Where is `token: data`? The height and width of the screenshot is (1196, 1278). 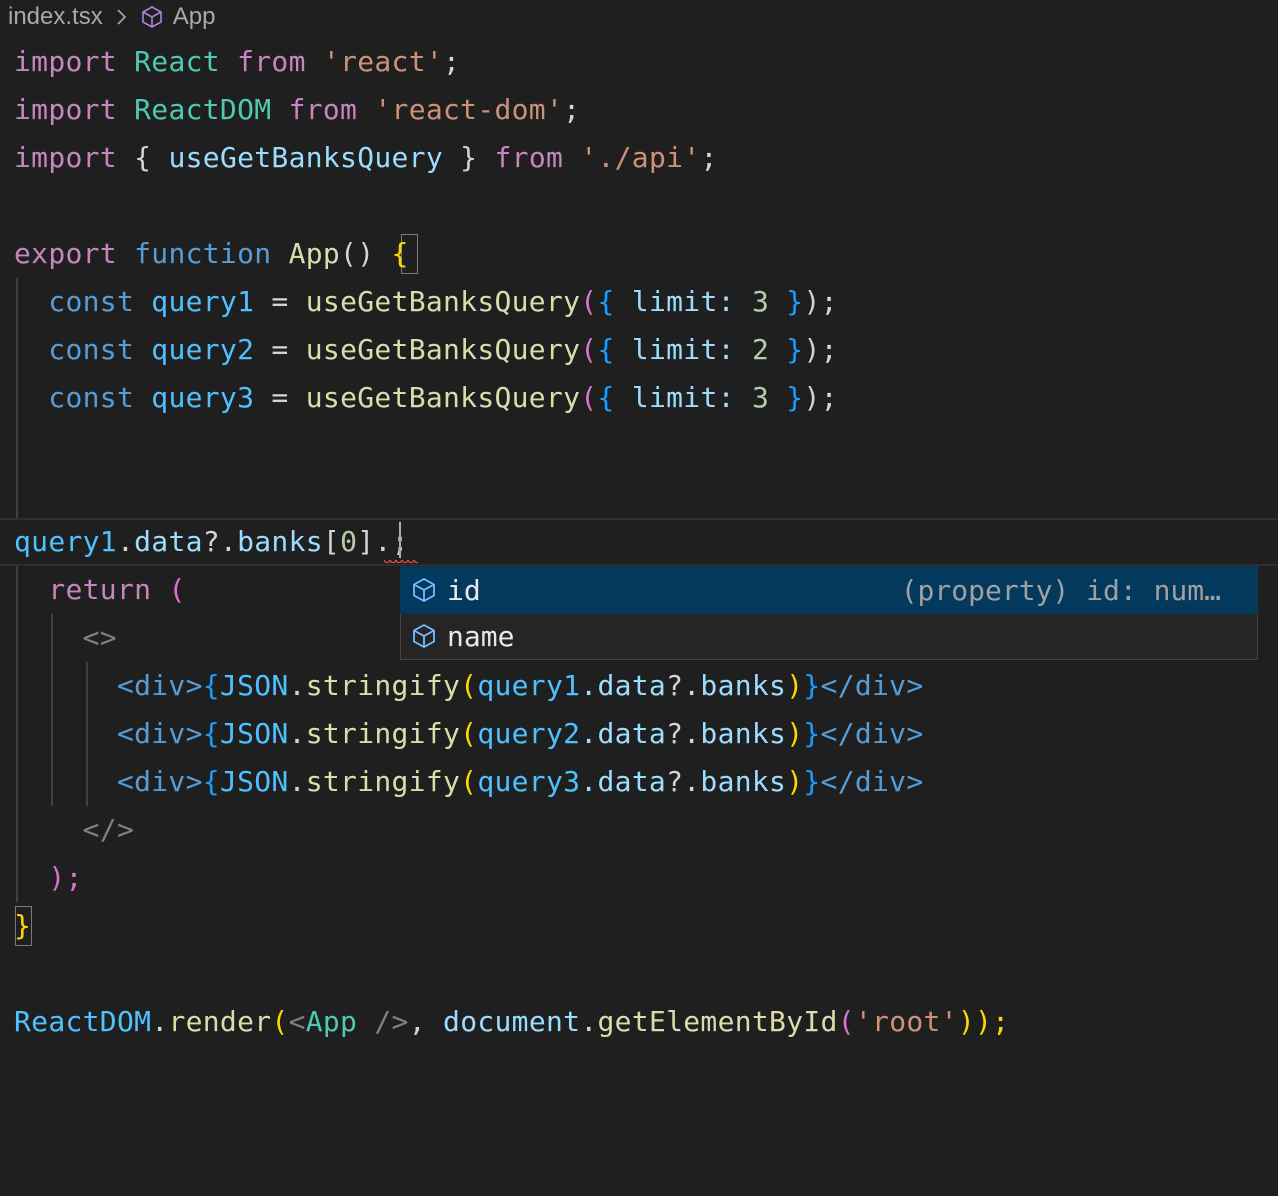 token: data is located at coordinates (168, 541).